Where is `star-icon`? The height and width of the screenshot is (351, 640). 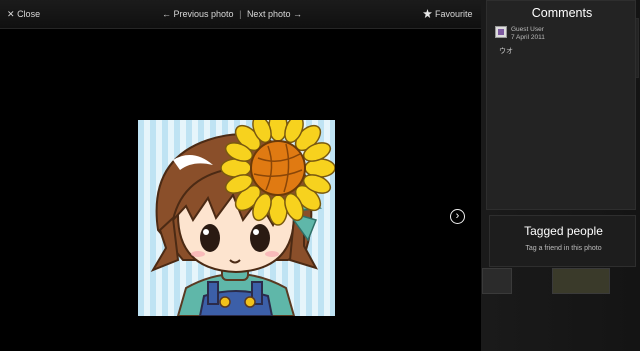 star-icon is located at coordinates (427, 13).